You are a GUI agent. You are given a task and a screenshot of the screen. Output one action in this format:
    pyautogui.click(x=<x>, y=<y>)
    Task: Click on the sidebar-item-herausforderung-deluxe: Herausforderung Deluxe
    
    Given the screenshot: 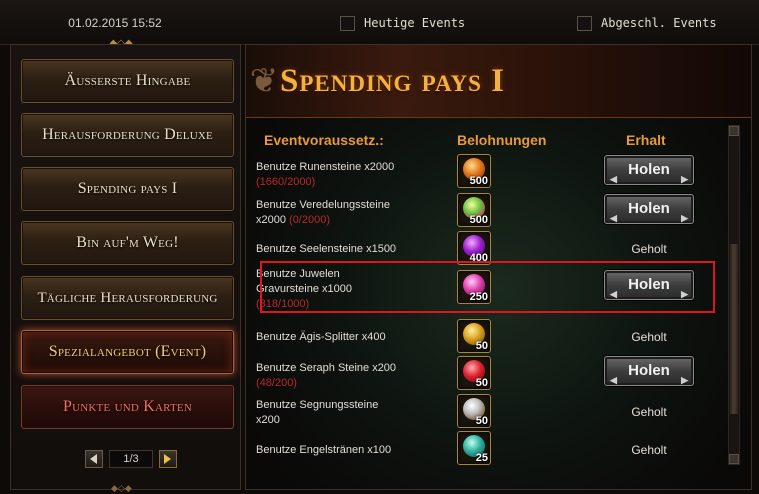 What is the action you would take?
    pyautogui.click(x=127, y=135)
    